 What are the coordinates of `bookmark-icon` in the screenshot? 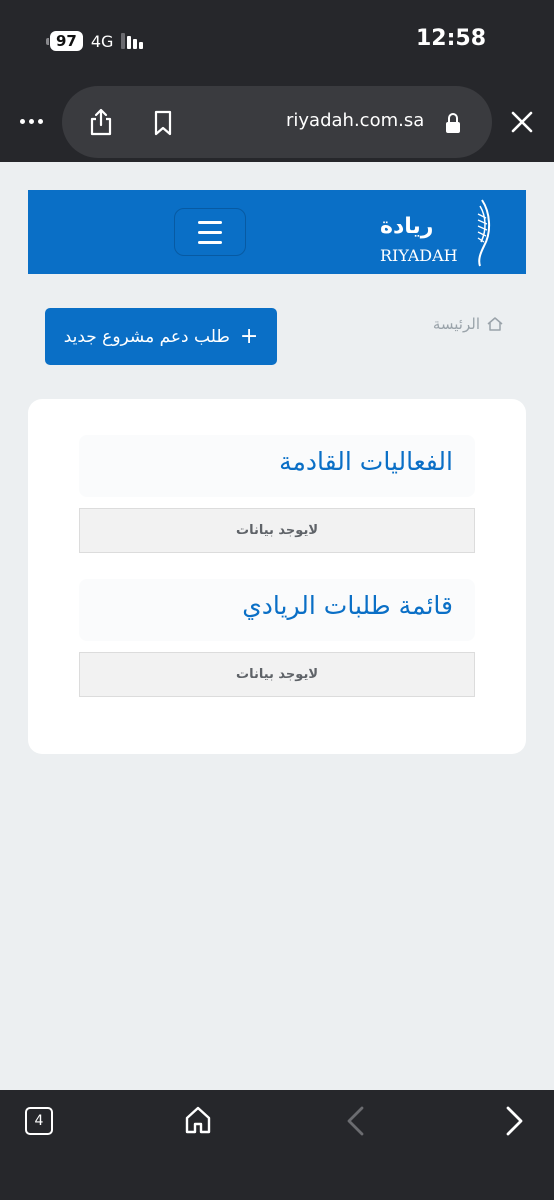 It's located at (163, 123).